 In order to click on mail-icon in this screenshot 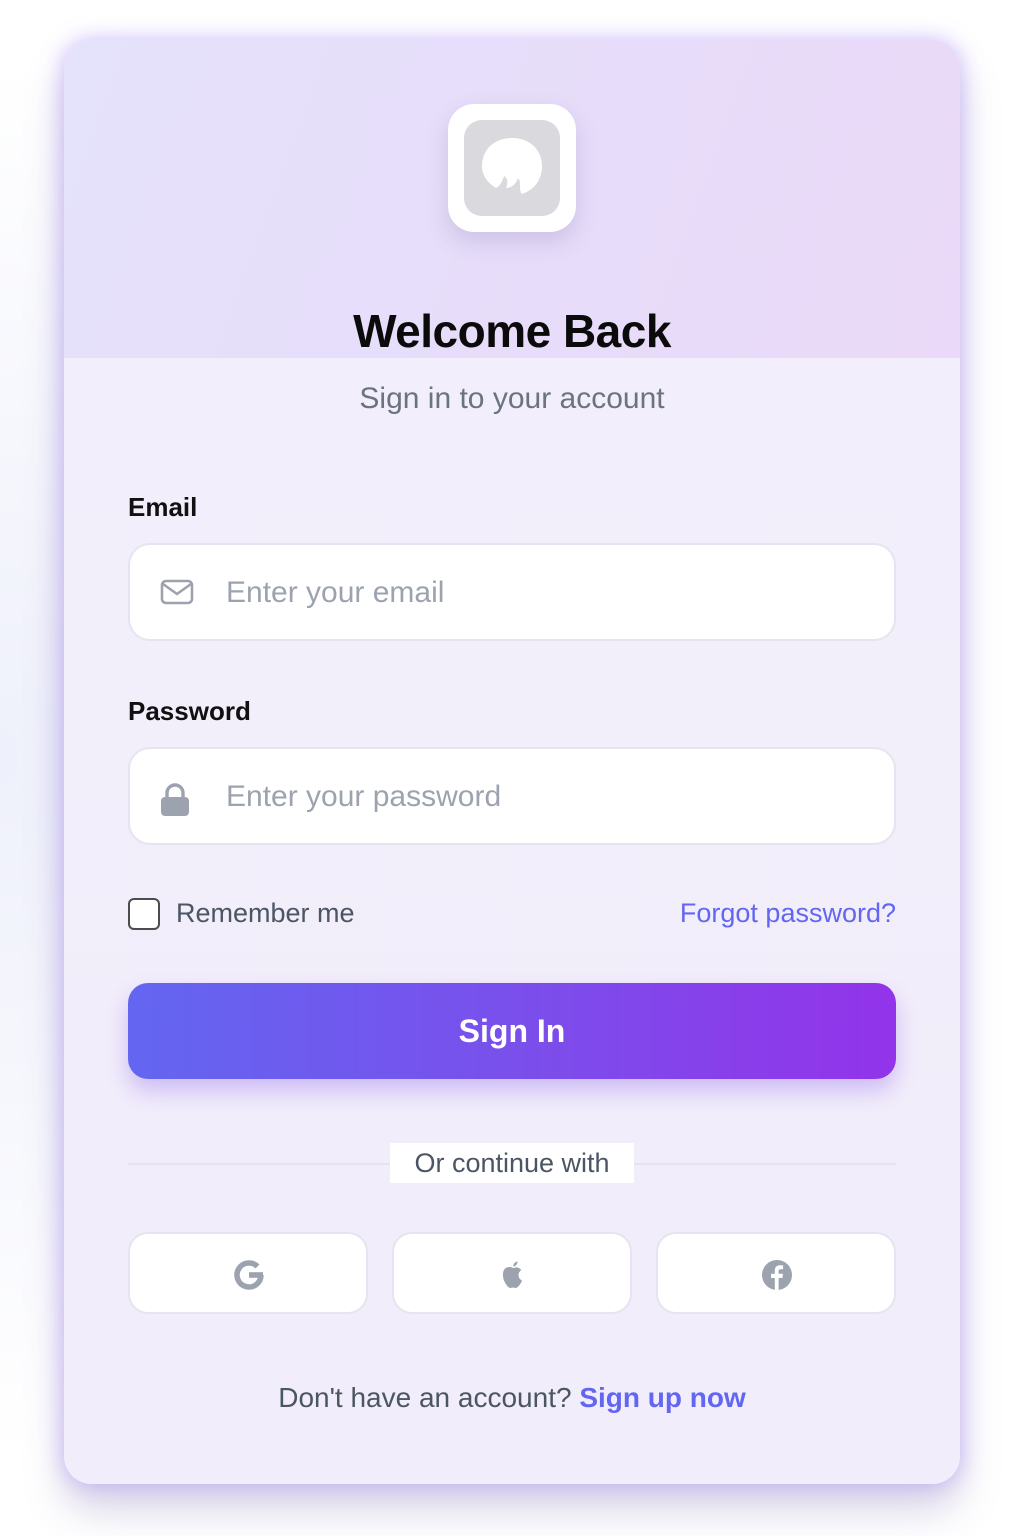, I will do `click(177, 594)`.